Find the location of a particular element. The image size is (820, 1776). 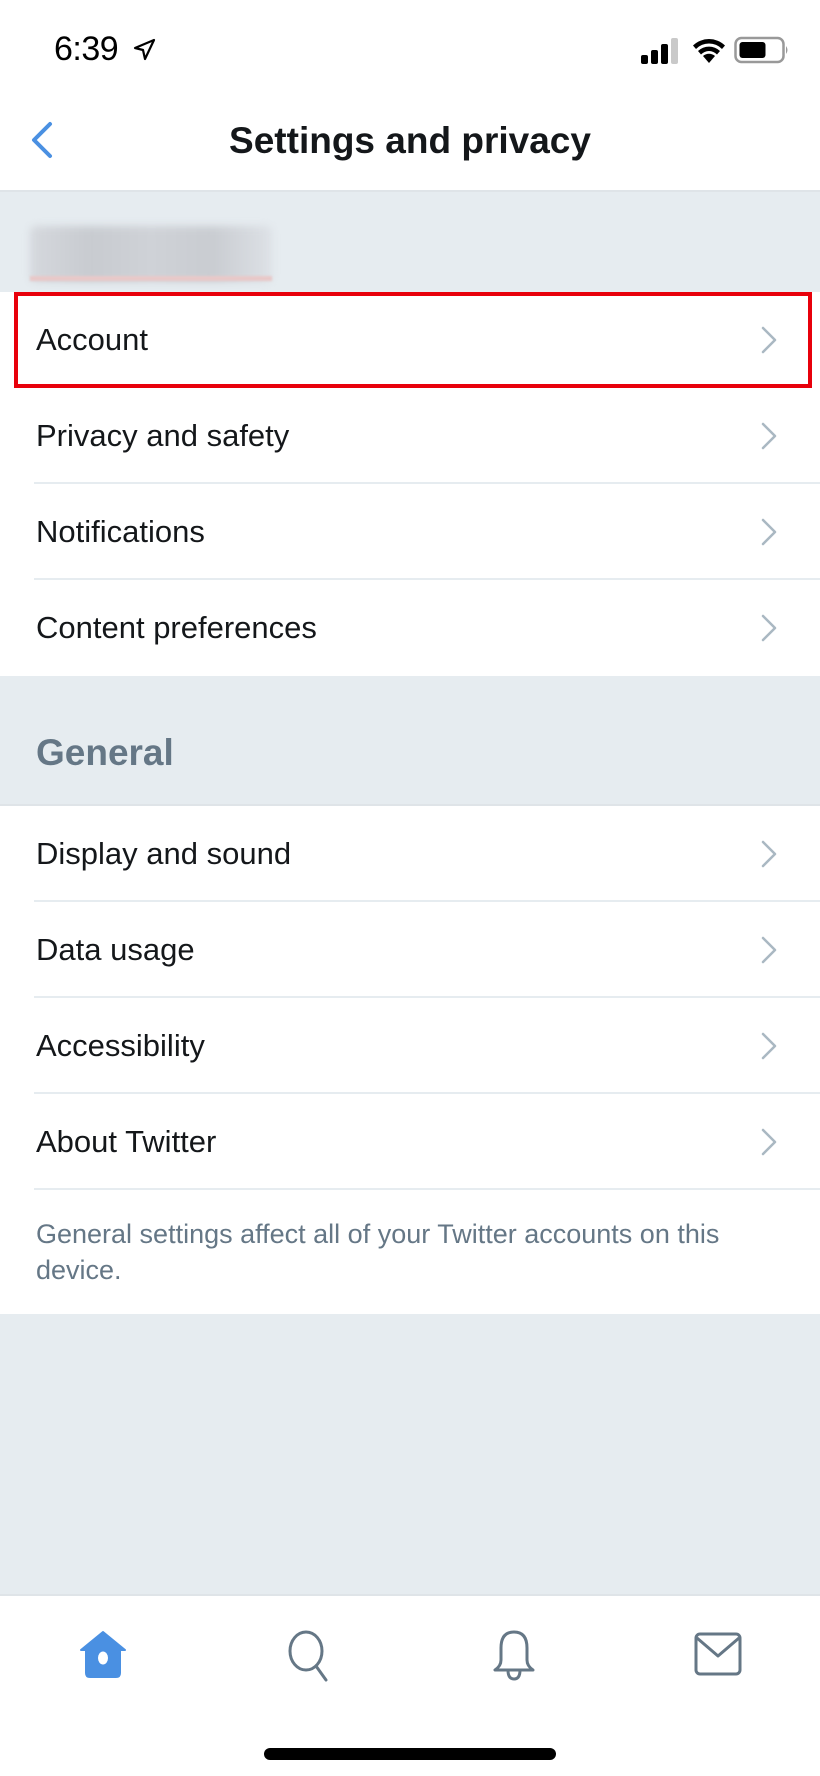

section-header-general: General is located at coordinates (410, 743).